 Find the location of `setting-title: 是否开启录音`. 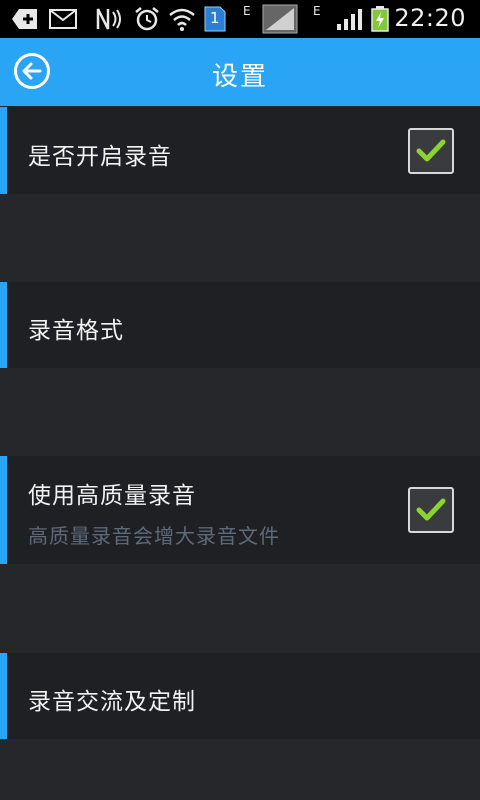

setting-title: 是否开启录音 is located at coordinates (100, 157).